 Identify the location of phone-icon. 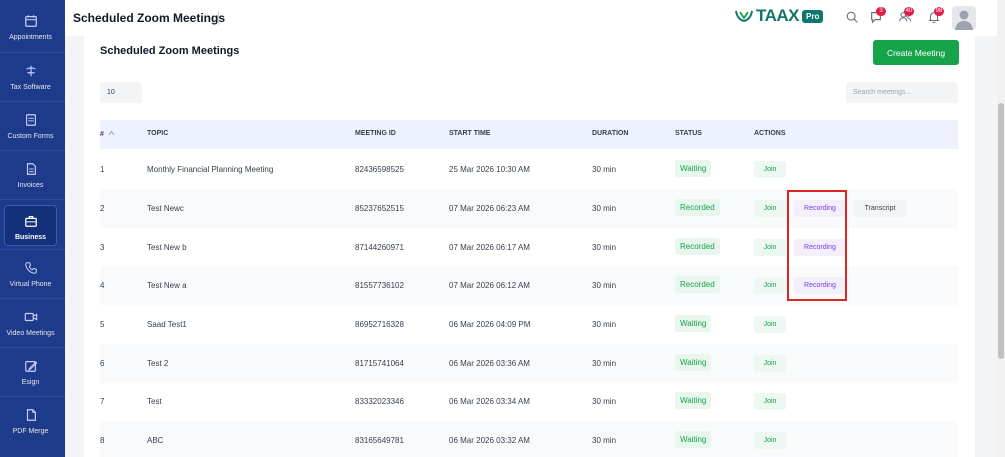
(30, 268).